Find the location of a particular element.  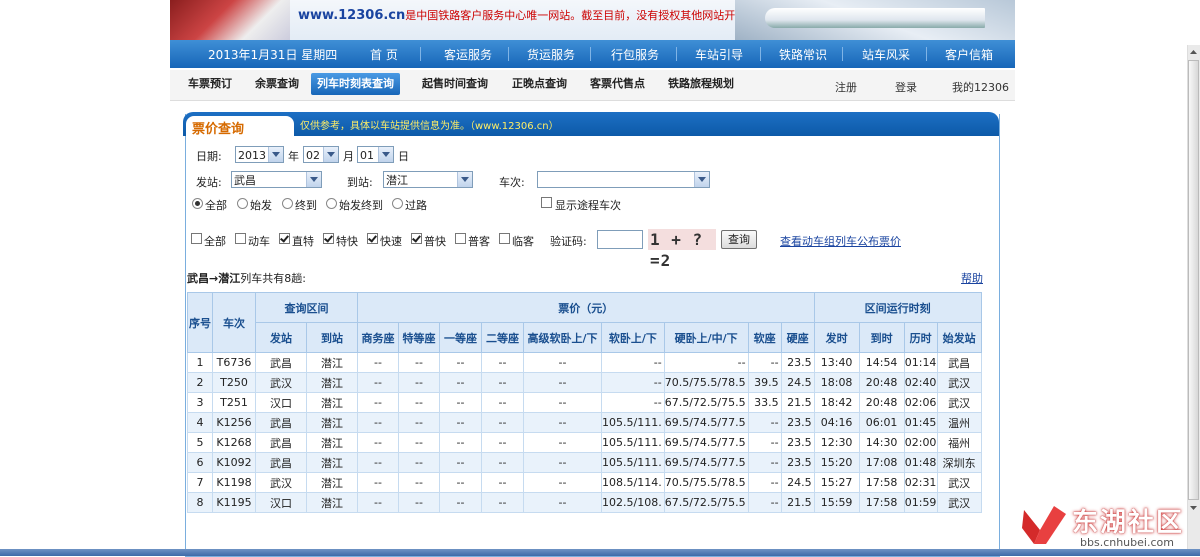

year-select: 2013 is located at coordinates (259, 154).